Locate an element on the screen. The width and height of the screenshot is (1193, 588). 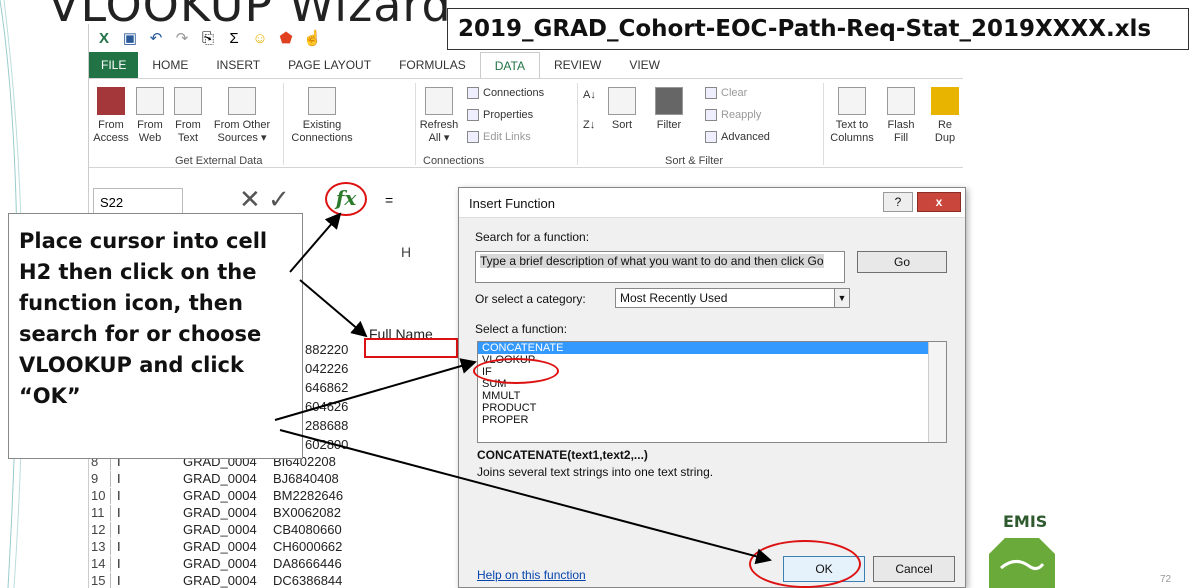
list-item: PRODUCT is located at coordinates (712, 408).